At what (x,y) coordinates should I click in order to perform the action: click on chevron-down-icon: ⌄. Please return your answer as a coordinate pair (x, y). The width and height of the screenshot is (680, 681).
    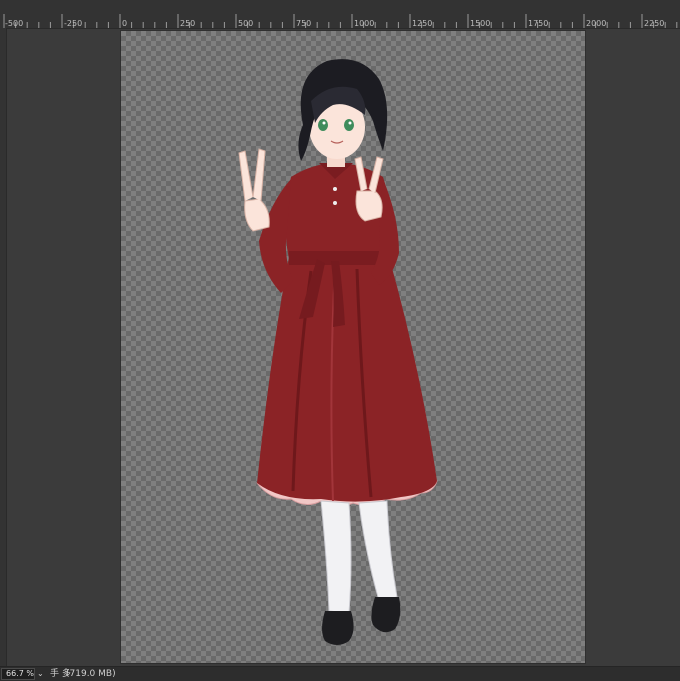
    Looking at the image, I should click on (40, 674).